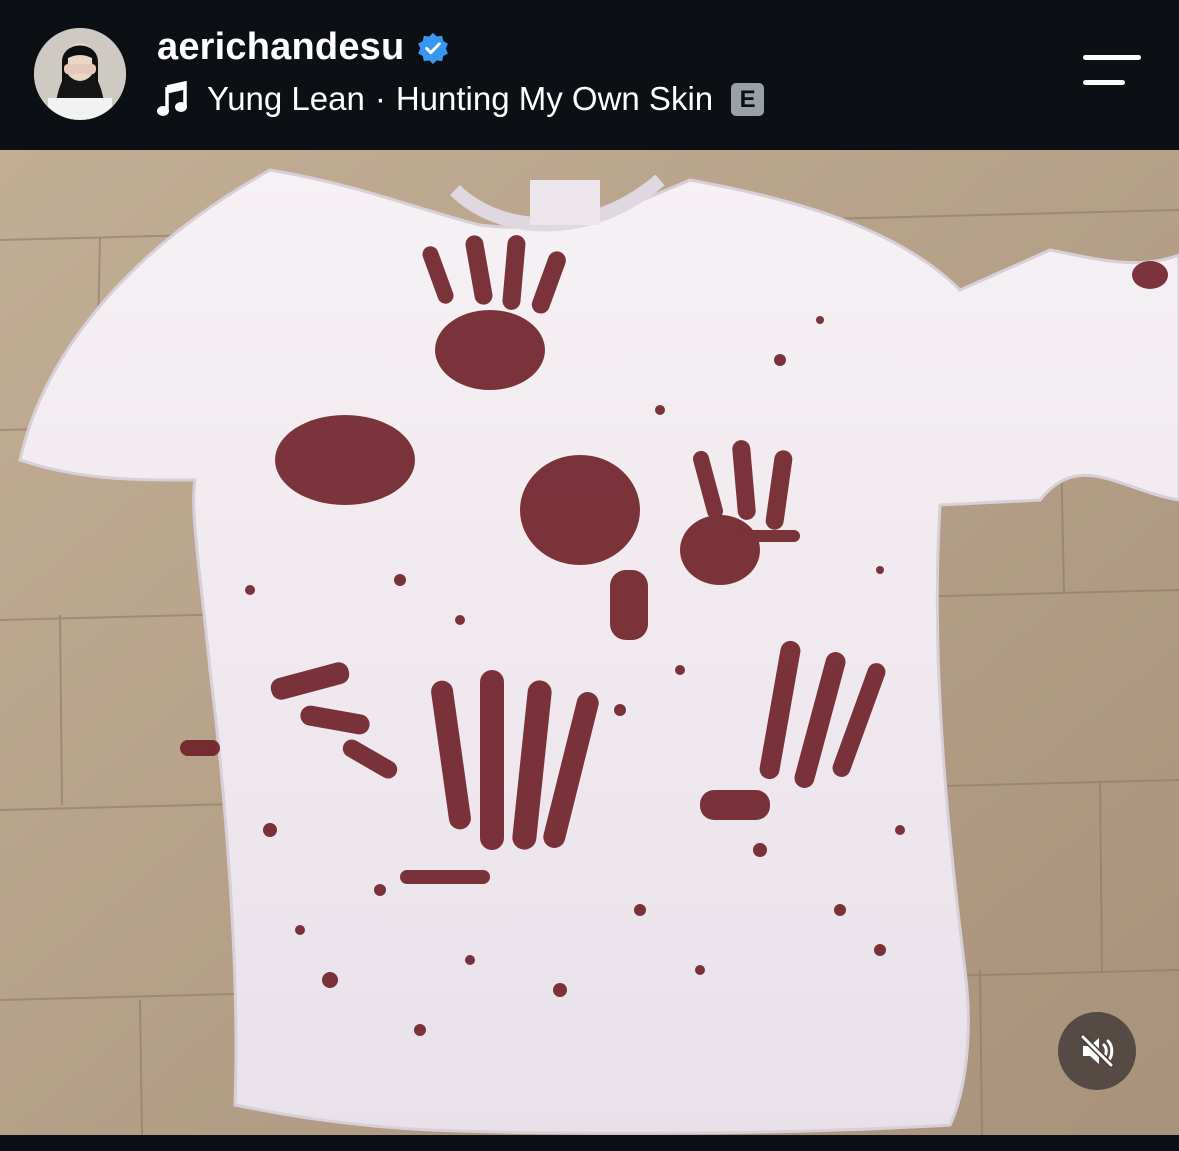  What do you see at coordinates (565, 202) in the screenshot?
I see `neck-label` at bounding box center [565, 202].